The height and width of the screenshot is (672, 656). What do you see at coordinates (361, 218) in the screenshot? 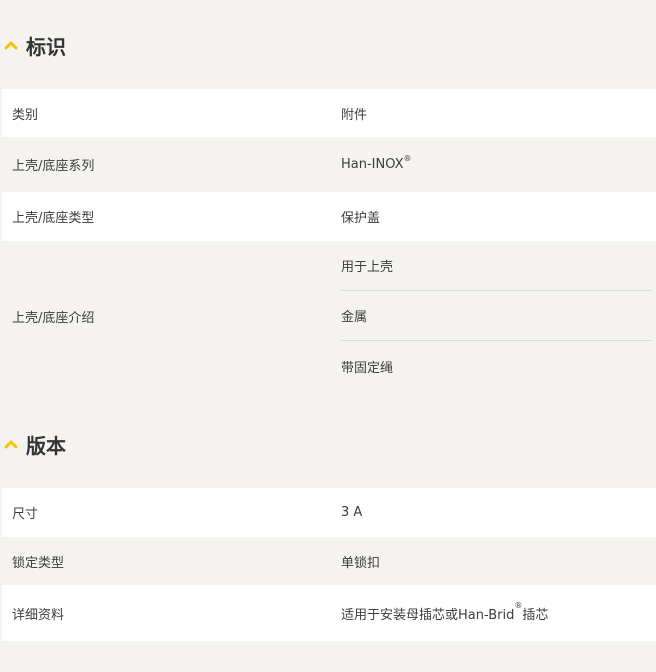
I see `row-value: 保护盖` at bounding box center [361, 218].